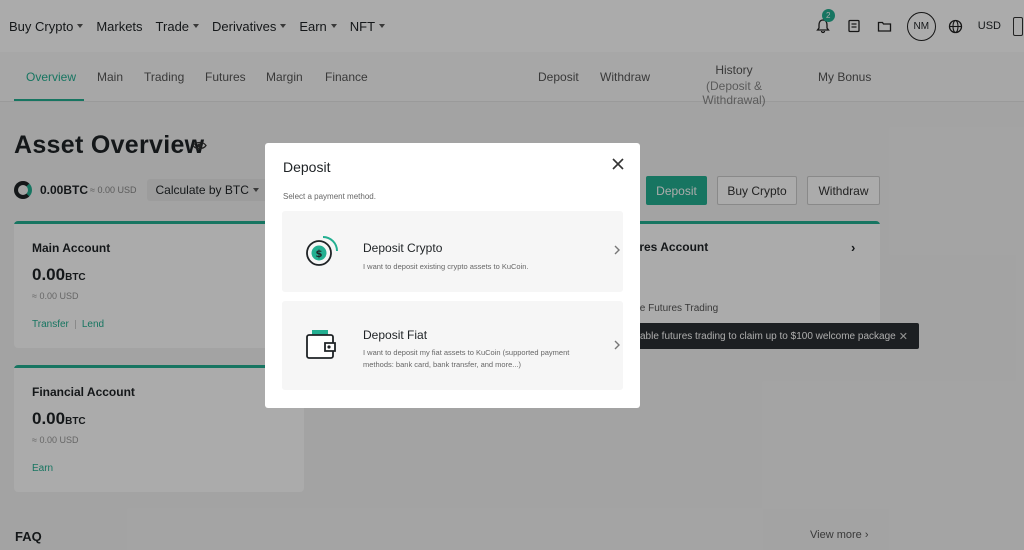  Describe the element at coordinates (618, 164) in the screenshot. I see `close-icon` at that location.